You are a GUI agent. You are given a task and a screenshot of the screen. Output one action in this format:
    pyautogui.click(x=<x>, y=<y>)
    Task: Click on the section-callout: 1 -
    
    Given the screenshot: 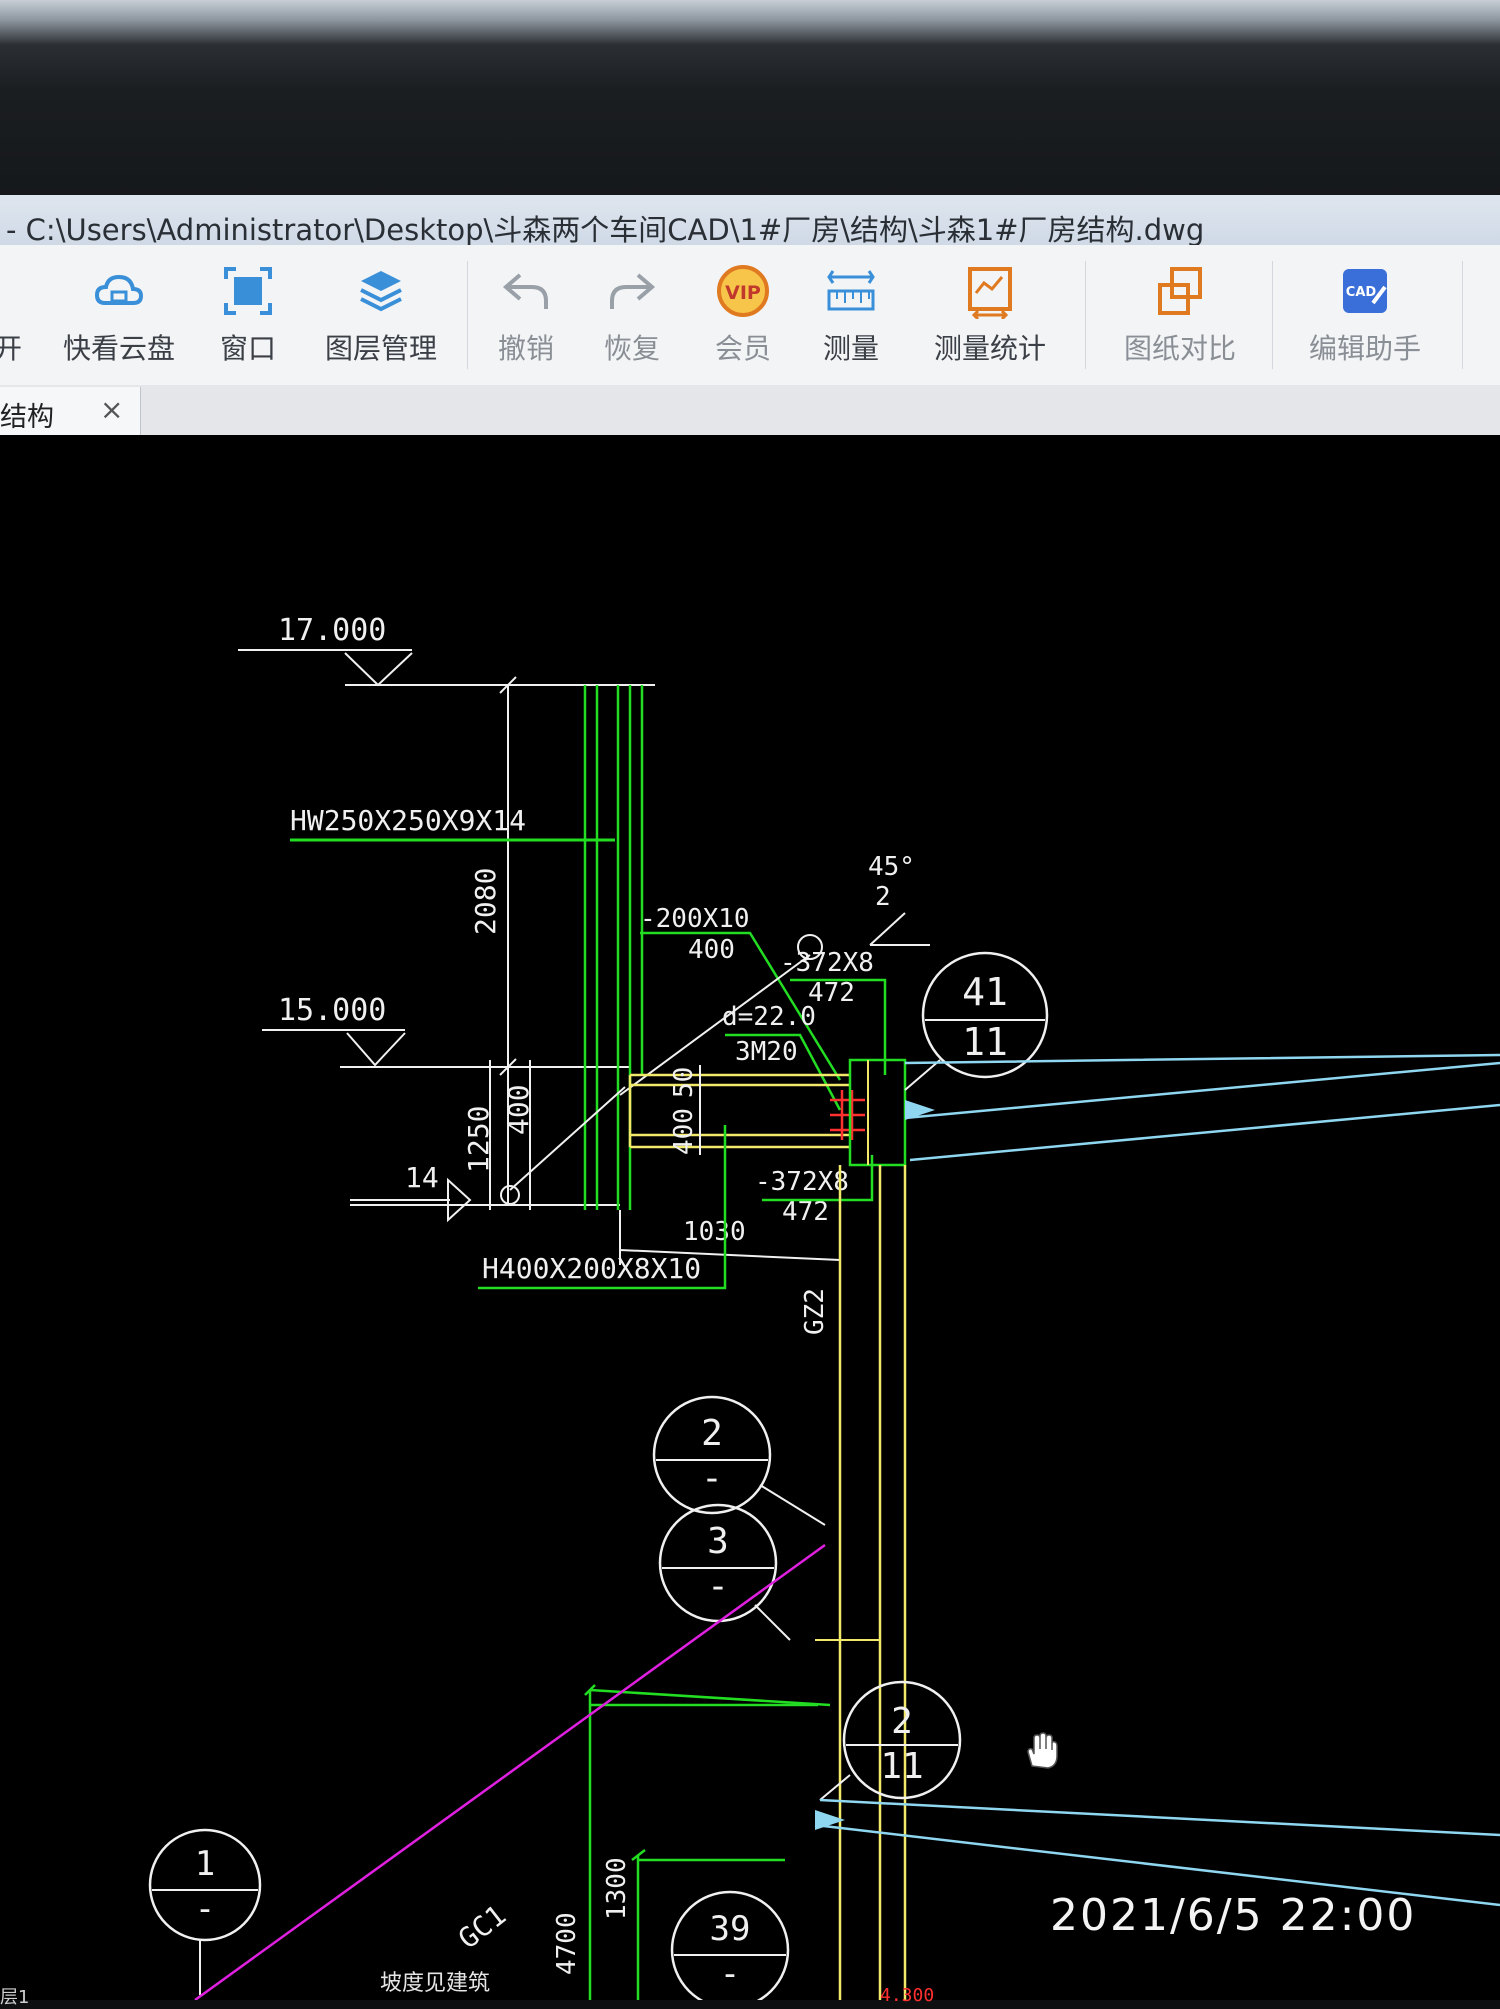 What is the action you would take?
    pyautogui.click(x=205, y=1911)
    